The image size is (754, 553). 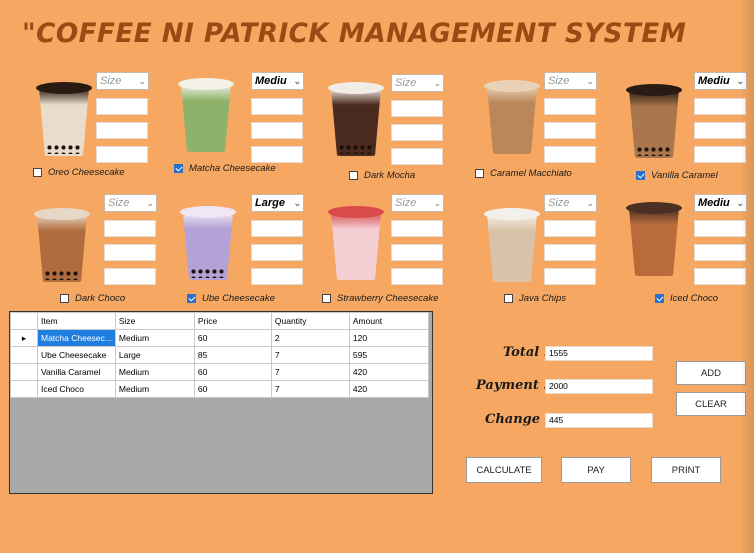 I want to click on product-checkbox-row: Caramel Macchiato, so click(x=523, y=173).